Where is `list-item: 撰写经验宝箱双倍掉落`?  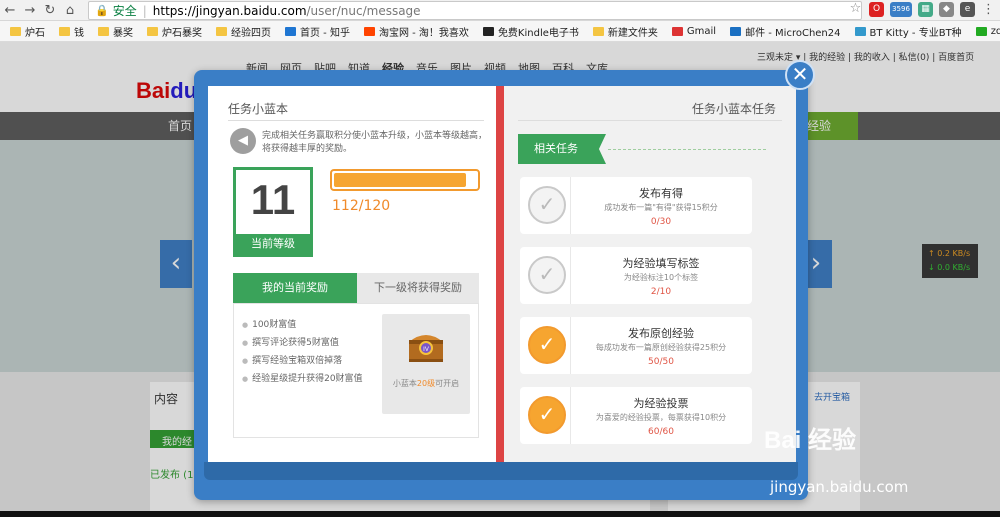
list-item: 撰写经验宝箱双倍掉落 is located at coordinates (308, 361).